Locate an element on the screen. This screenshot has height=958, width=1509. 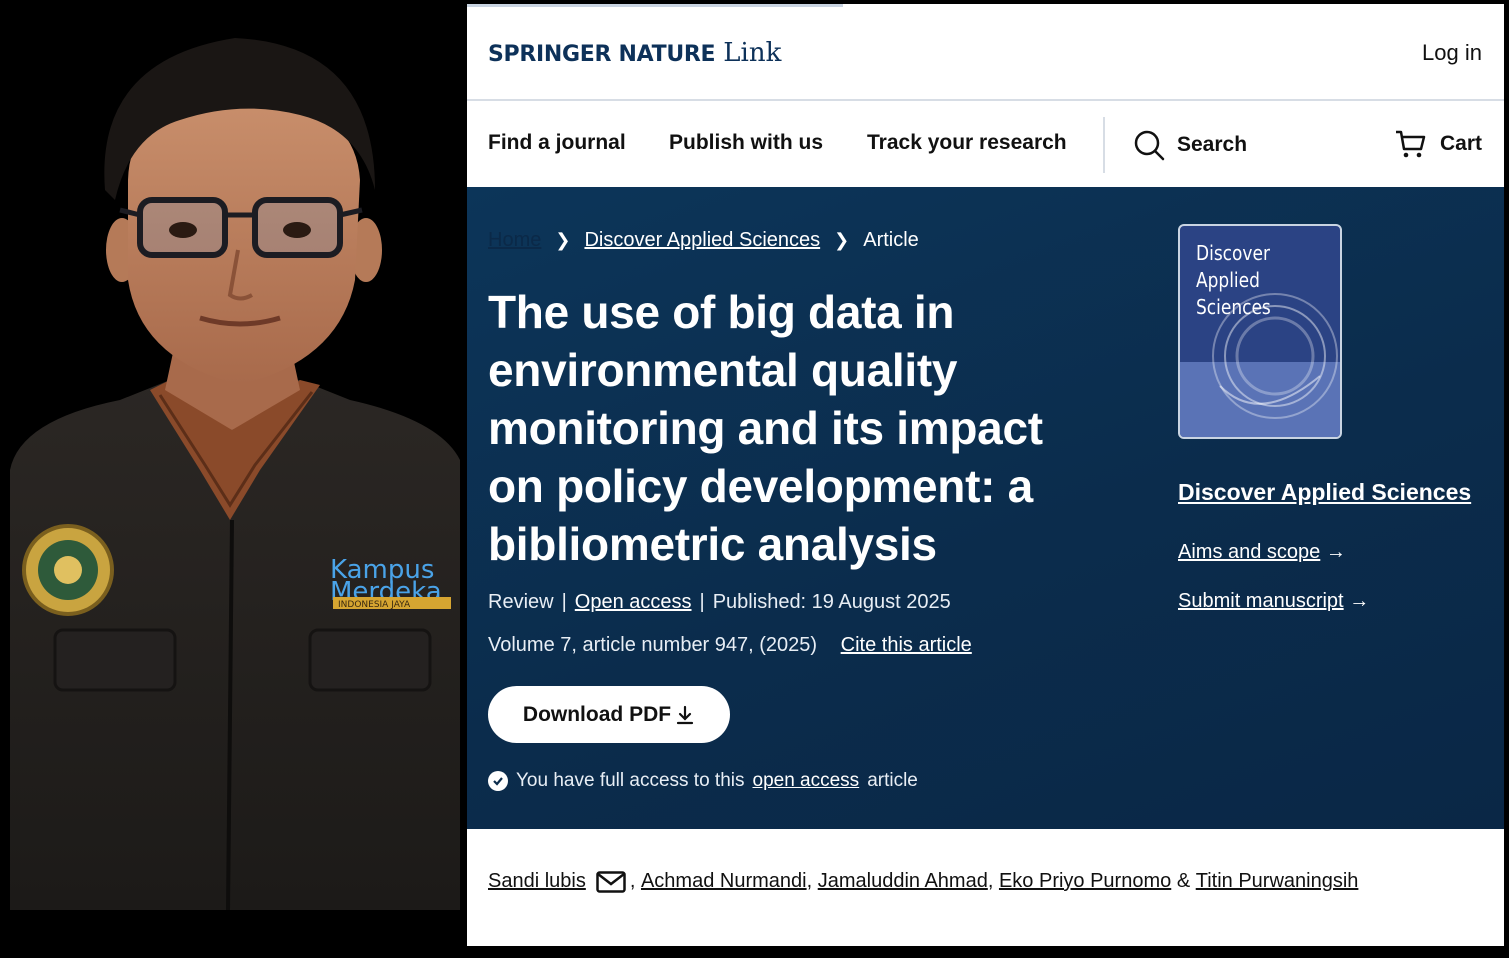
journal-cover: Discover Applied Sciences is located at coordinates (1260, 331).